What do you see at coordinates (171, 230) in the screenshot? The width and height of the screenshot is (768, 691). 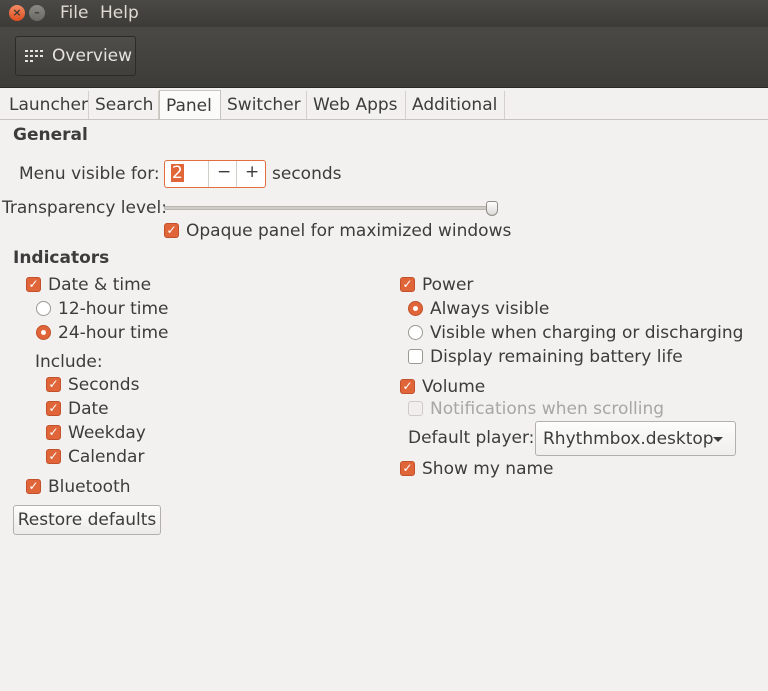 I see `opaque-panel-checkbox: ✓` at bounding box center [171, 230].